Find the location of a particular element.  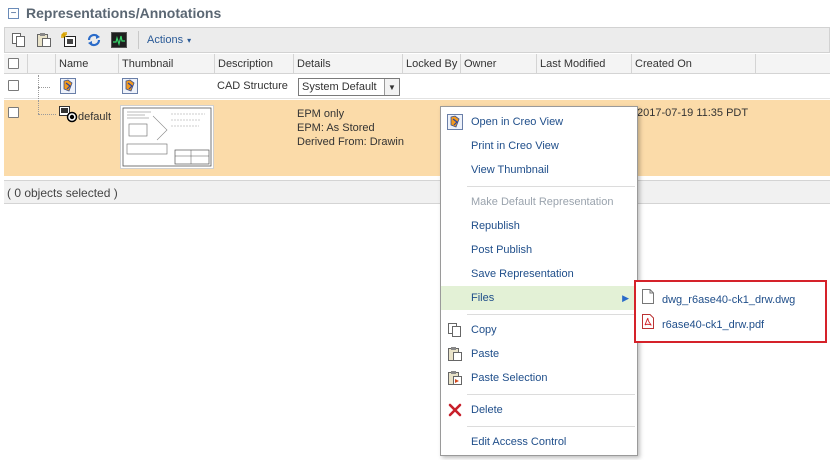

section-header: − Representations/Annotations is located at coordinates (114, 13).